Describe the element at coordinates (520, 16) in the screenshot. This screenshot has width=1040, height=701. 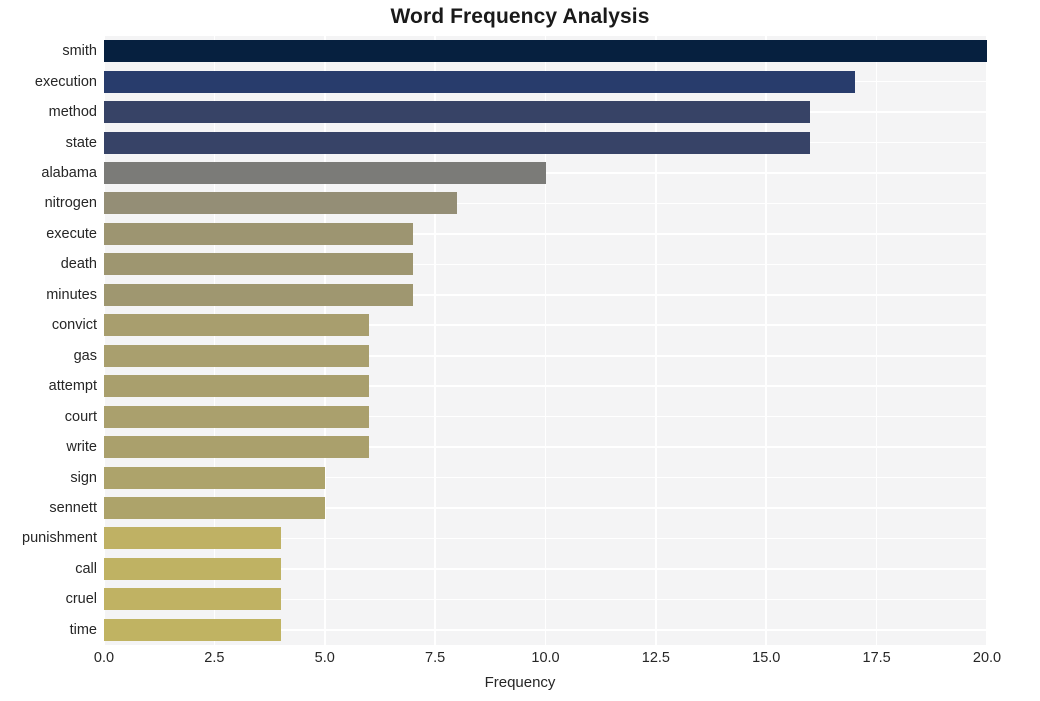
I see `chart-title: Word Frequency Analysis` at that location.